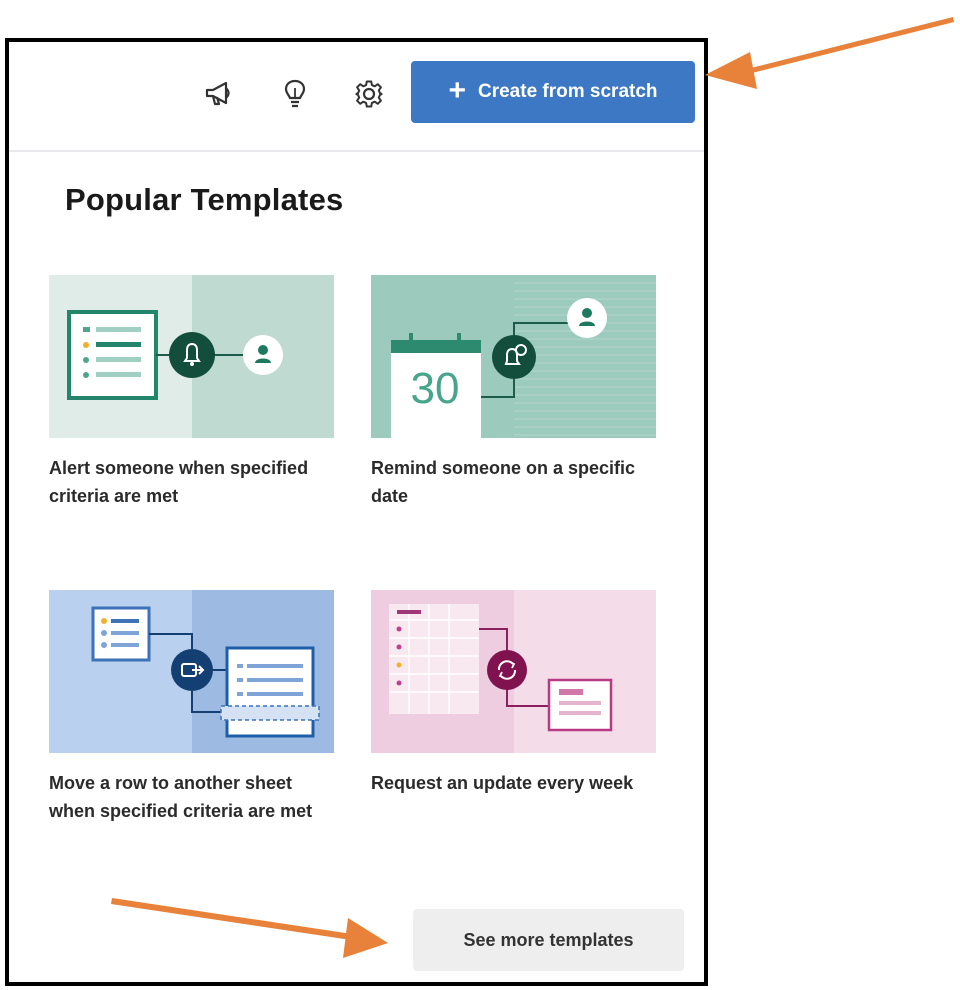  Describe the element at coordinates (457, 90) in the screenshot. I see `plus-icon: +` at that location.